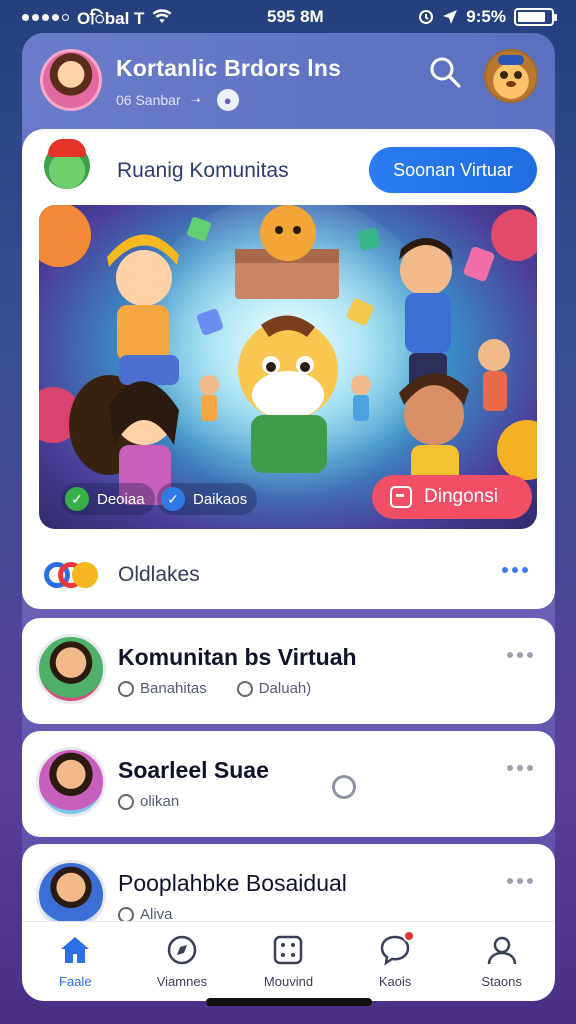  I want to click on meta-label: Daluah), so click(285, 688).